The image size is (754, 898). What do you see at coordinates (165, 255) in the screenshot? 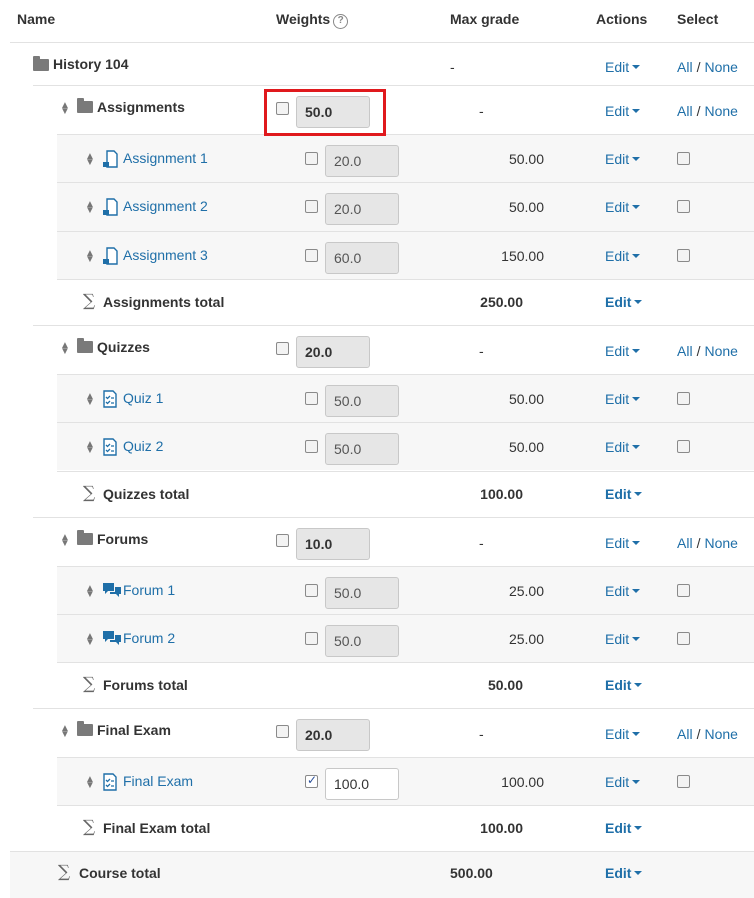
I see `grade-item-link: Assignment 3` at bounding box center [165, 255].